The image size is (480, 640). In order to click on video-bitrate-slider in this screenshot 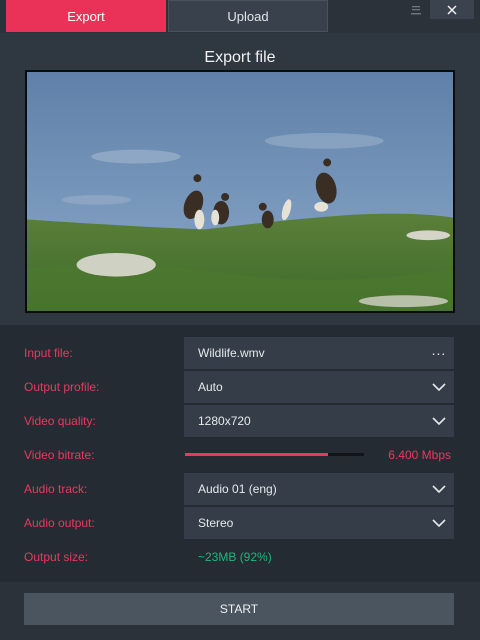, I will do `click(274, 454)`.